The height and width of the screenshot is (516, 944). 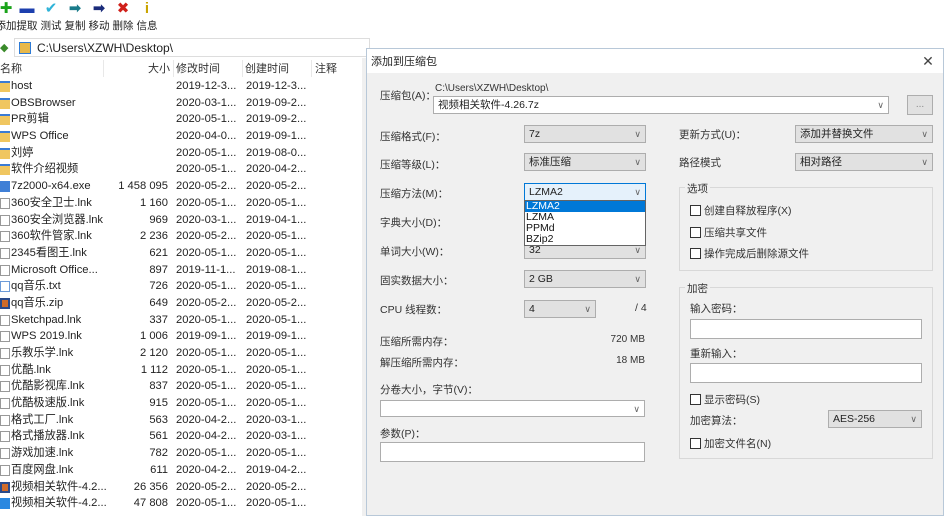 What do you see at coordinates (928, 61) in the screenshot?
I see `close-icon: ✕` at bounding box center [928, 61].